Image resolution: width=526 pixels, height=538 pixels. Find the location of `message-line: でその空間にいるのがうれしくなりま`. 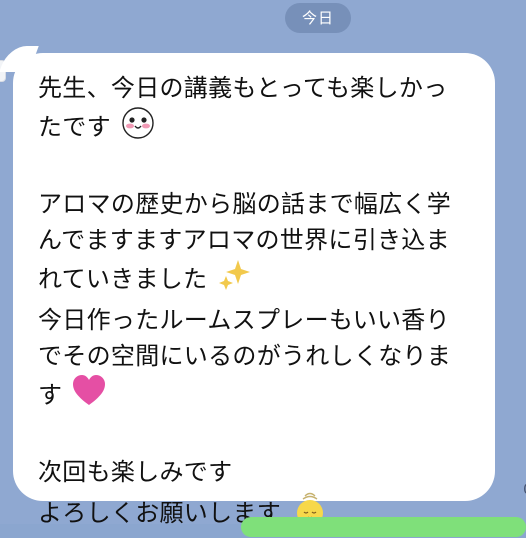

message-line: でその空間にいるのがうれしくなりま is located at coordinates (245, 356).